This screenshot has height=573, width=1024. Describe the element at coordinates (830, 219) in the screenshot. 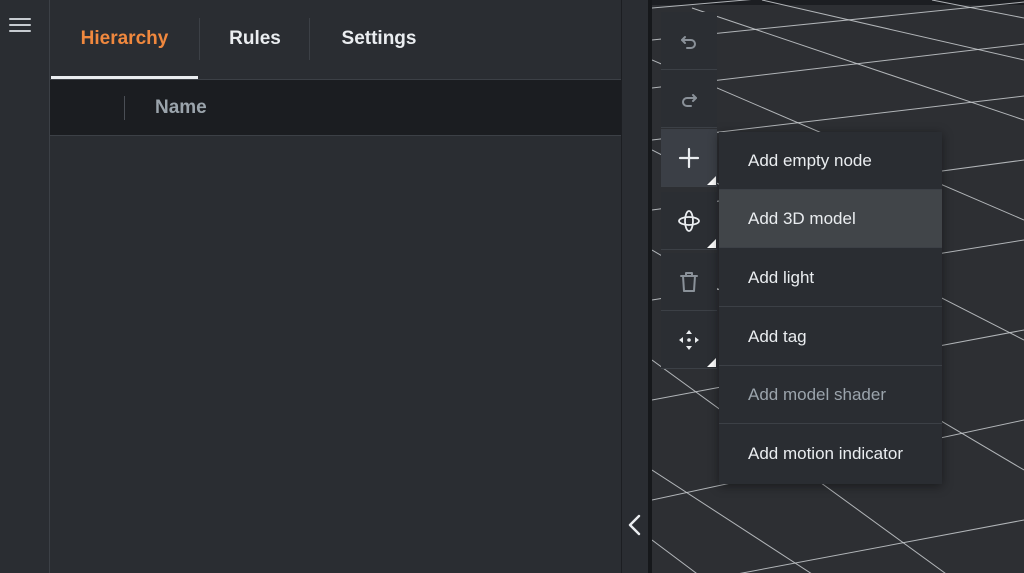

I see `menu-item-add-3d-model: Add 3D model` at that location.